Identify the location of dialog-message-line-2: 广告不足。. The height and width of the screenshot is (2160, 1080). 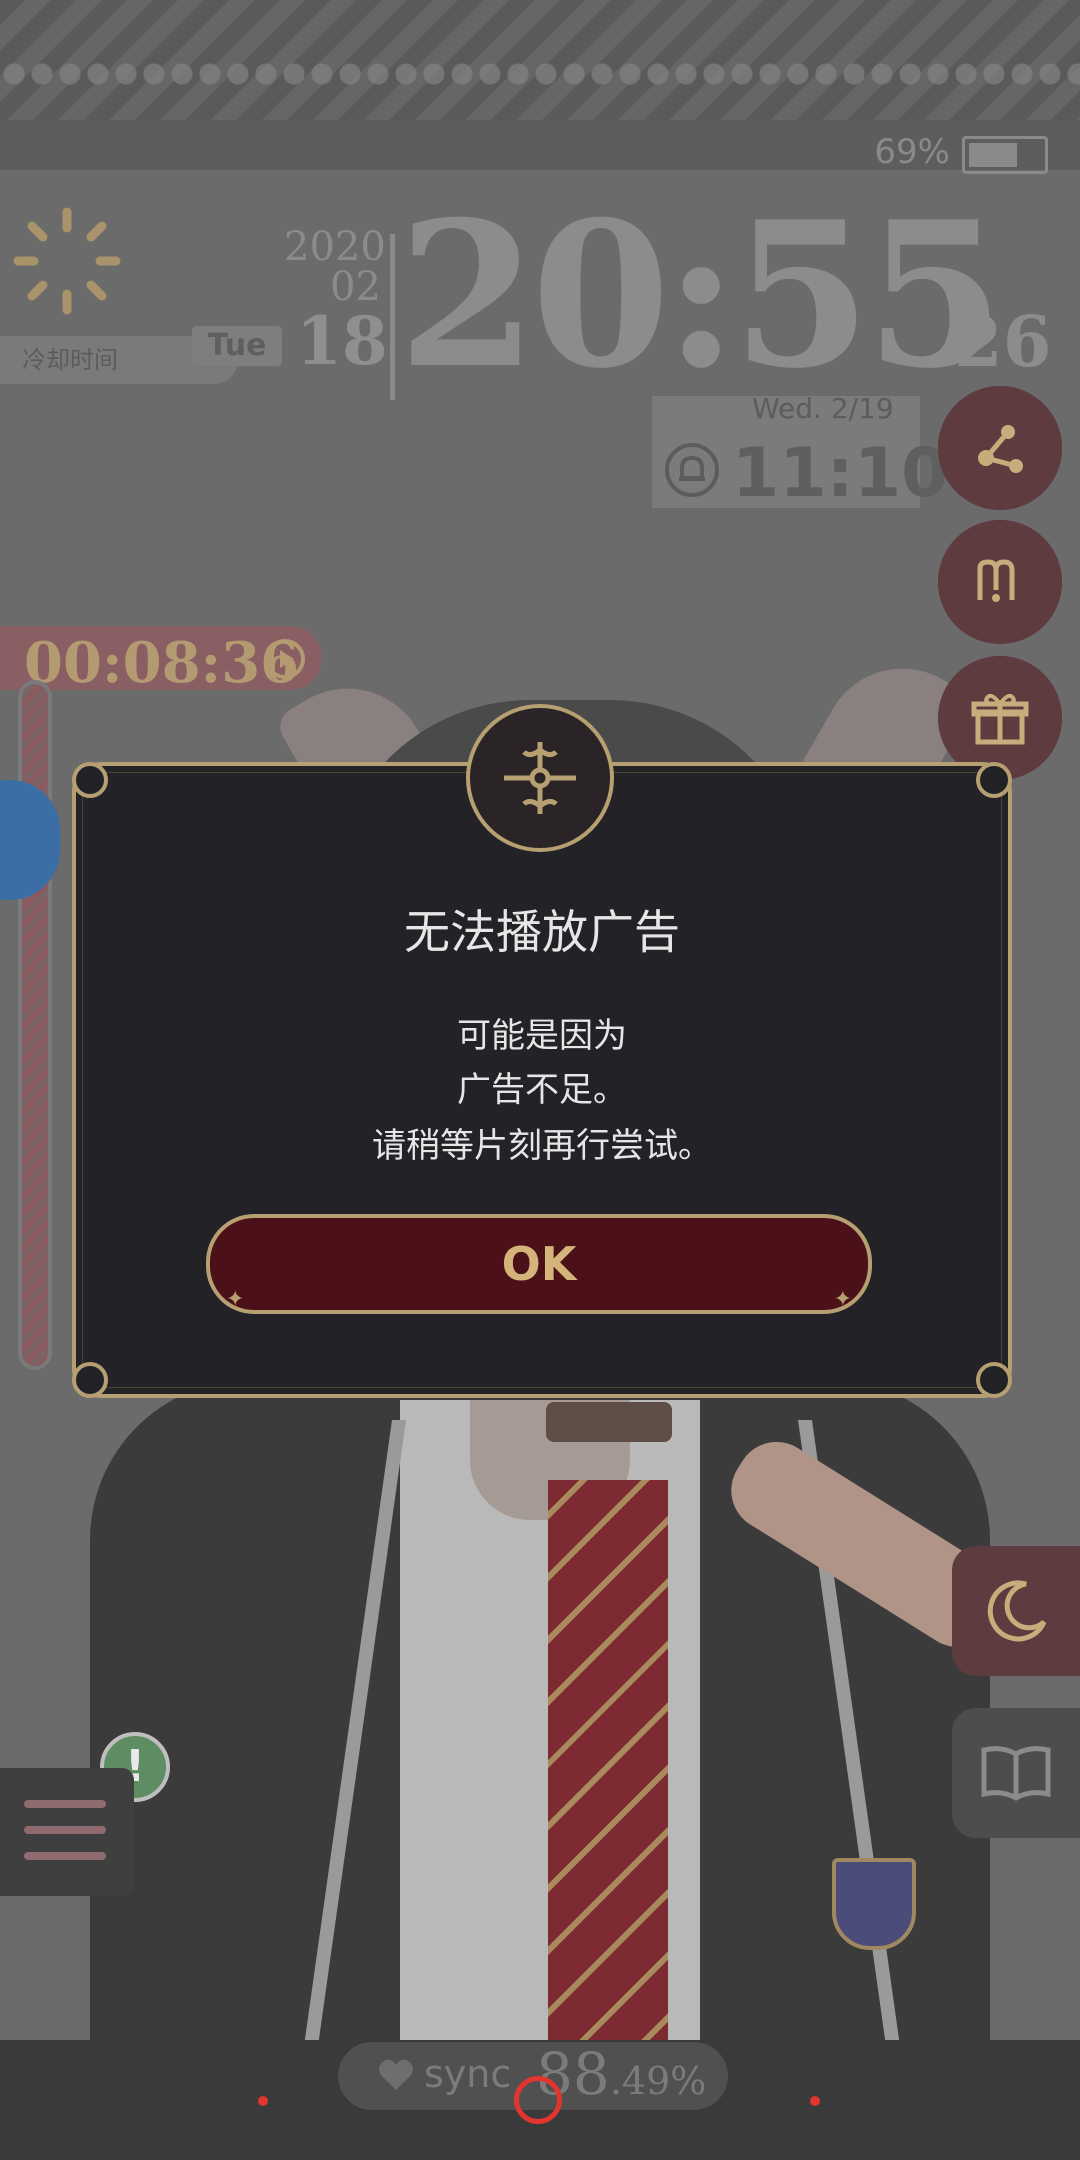
(542, 1090).